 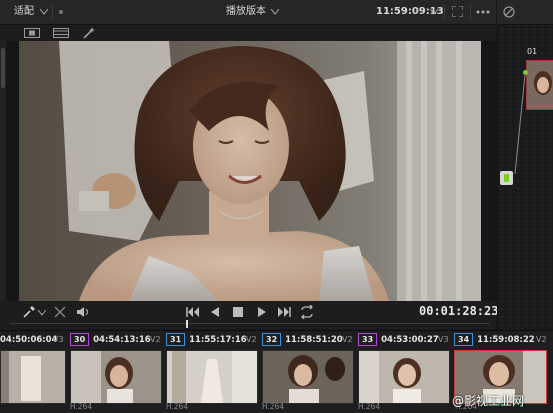 I want to click on clip-header: 32 11:58:51:20, so click(x=302, y=340).